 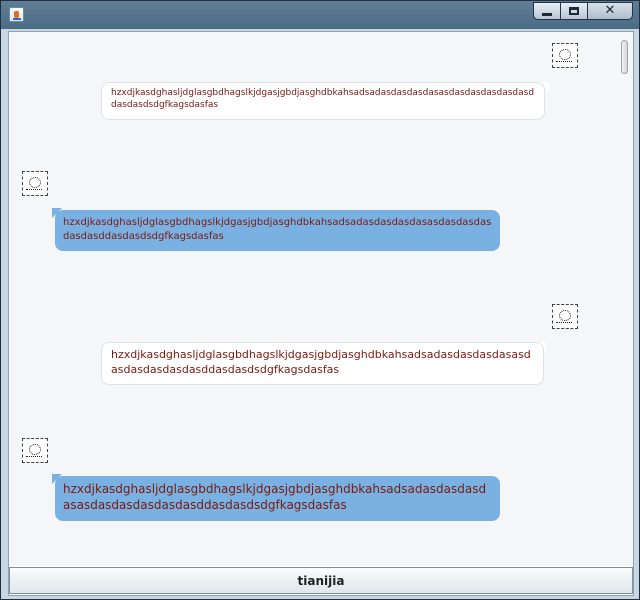 I want to click on window-controls: ✕, so click(x=583, y=11).